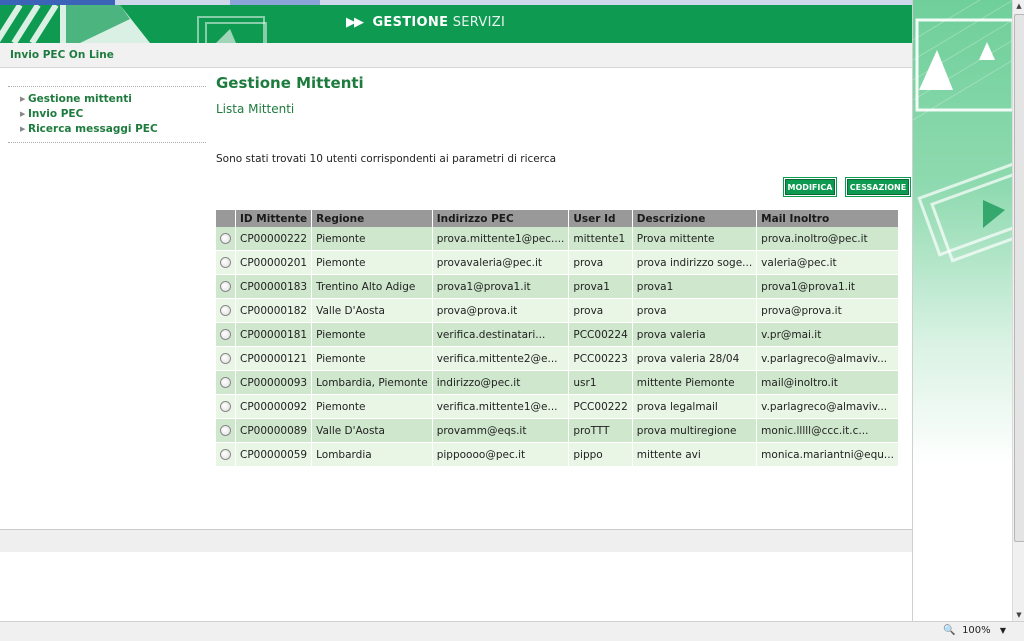 The image size is (1024, 641). What do you see at coordinates (949, 630) in the screenshot?
I see `zoom-icon: 🔍` at bounding box center [949, 630].